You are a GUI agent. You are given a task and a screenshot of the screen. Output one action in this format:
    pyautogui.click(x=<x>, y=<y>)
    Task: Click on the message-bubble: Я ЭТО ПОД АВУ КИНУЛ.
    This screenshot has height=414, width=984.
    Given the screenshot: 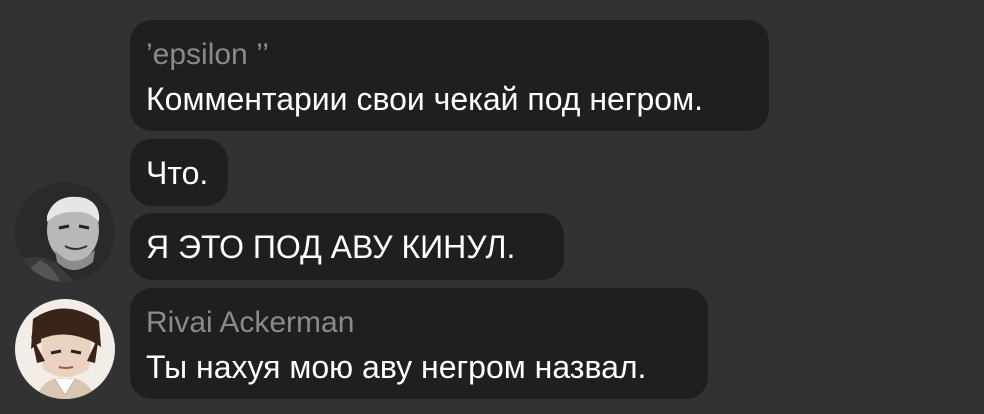 What is the action you would take?
    pyautogui.click(x=347, y=246)
    